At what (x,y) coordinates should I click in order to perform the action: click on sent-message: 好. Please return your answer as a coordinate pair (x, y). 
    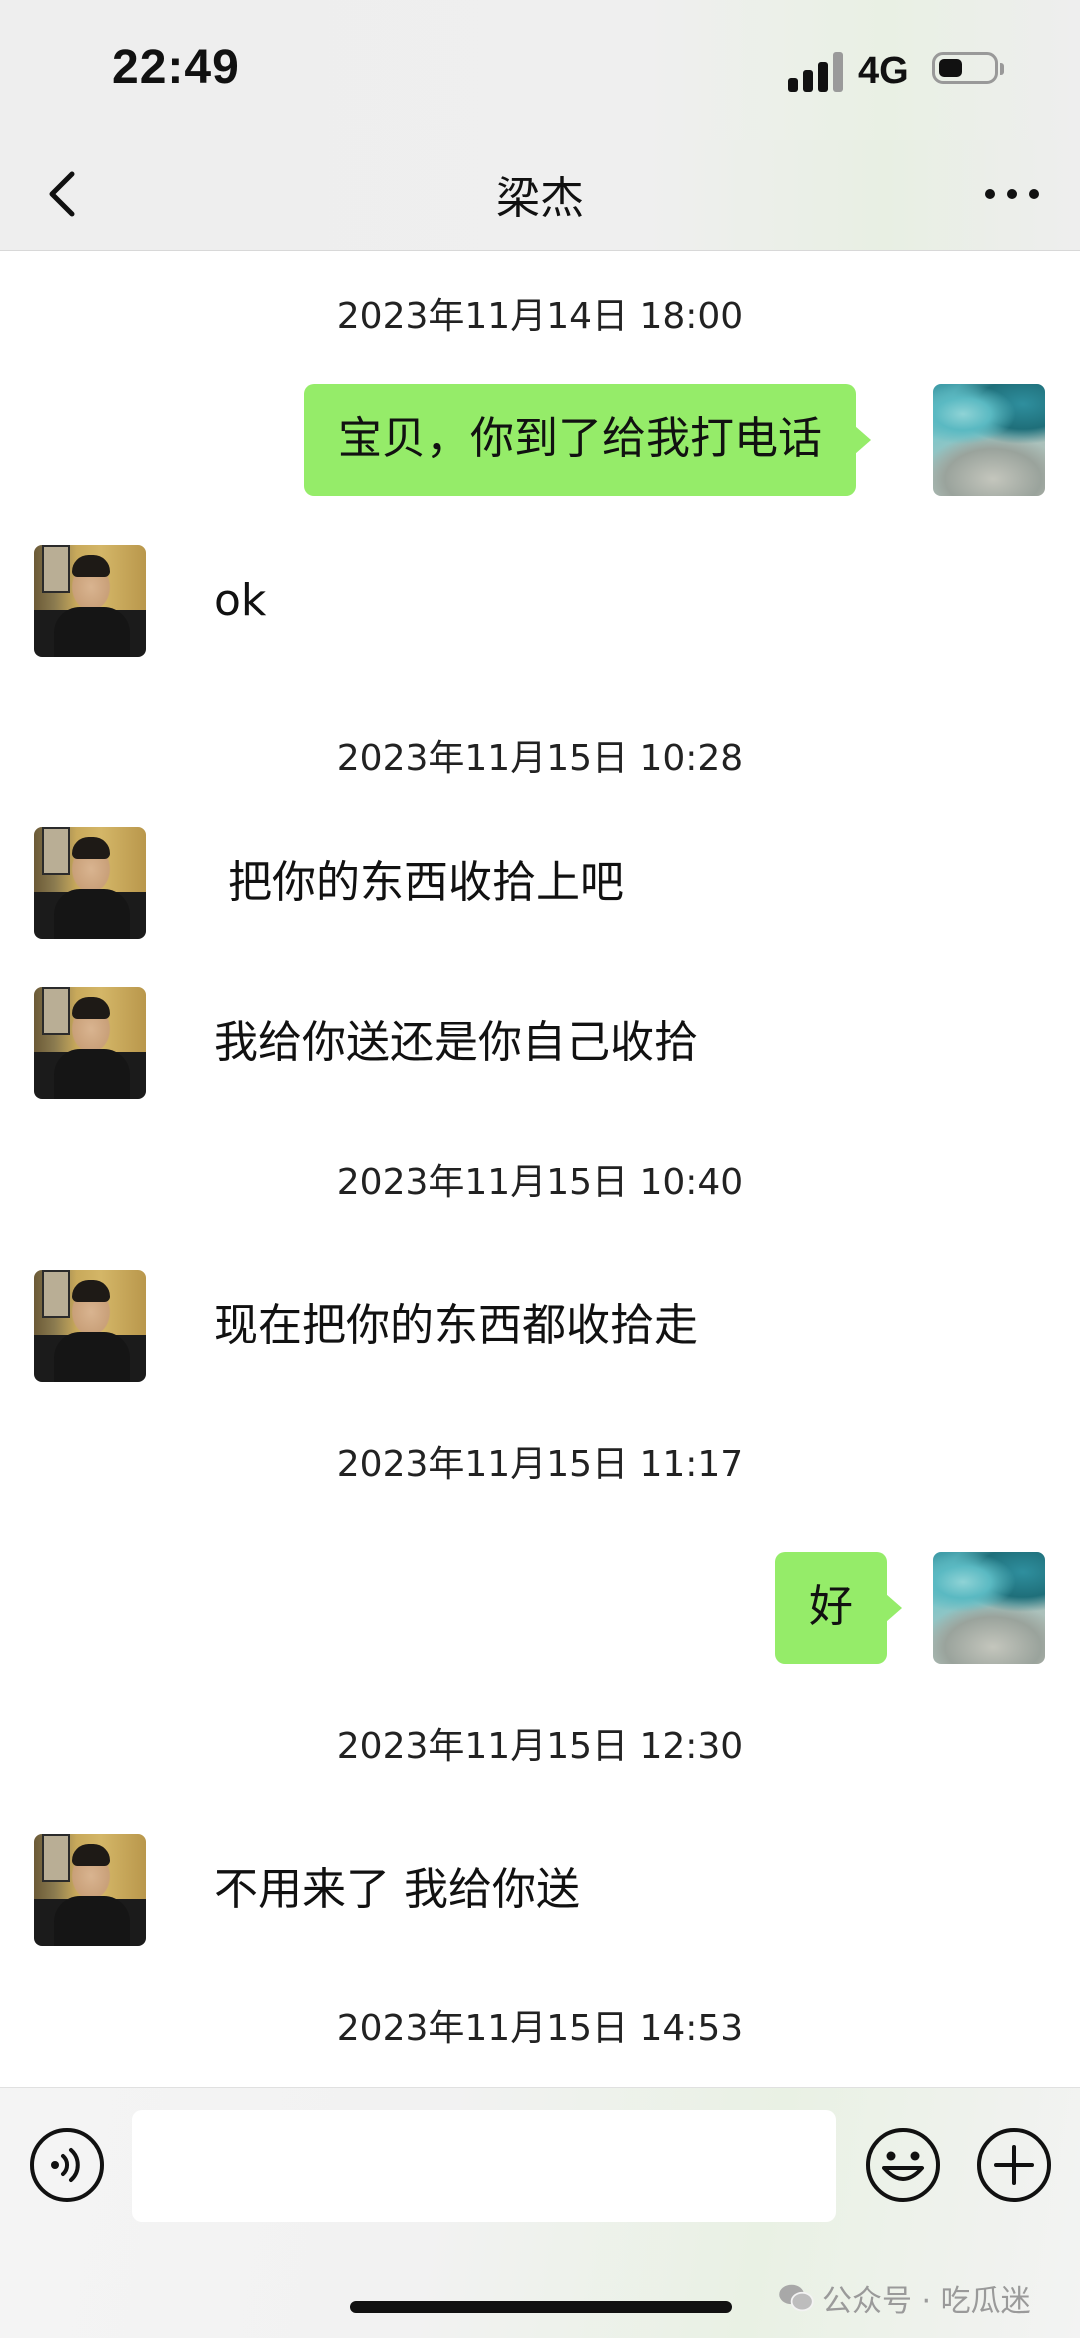
    Looking at the image, I should click on (838, 1608).